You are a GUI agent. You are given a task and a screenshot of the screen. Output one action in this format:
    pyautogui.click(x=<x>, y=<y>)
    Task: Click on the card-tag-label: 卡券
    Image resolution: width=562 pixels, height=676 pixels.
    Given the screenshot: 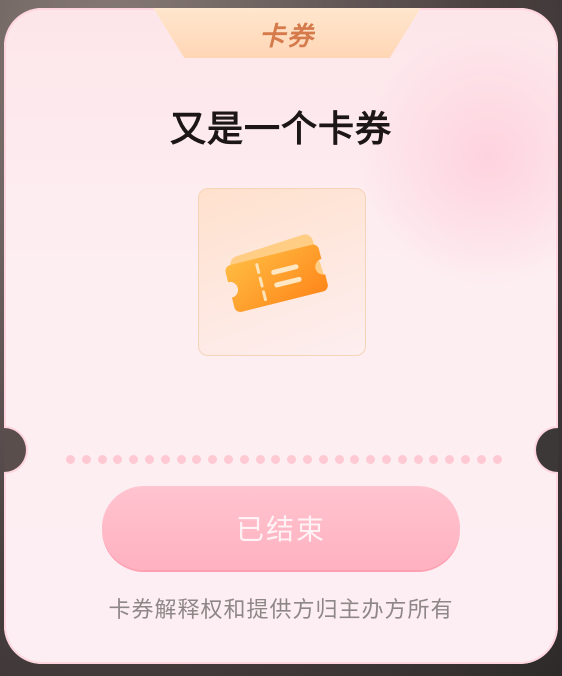 What is the action you would take?
    pyautogui.click(x=286, y=37)
    